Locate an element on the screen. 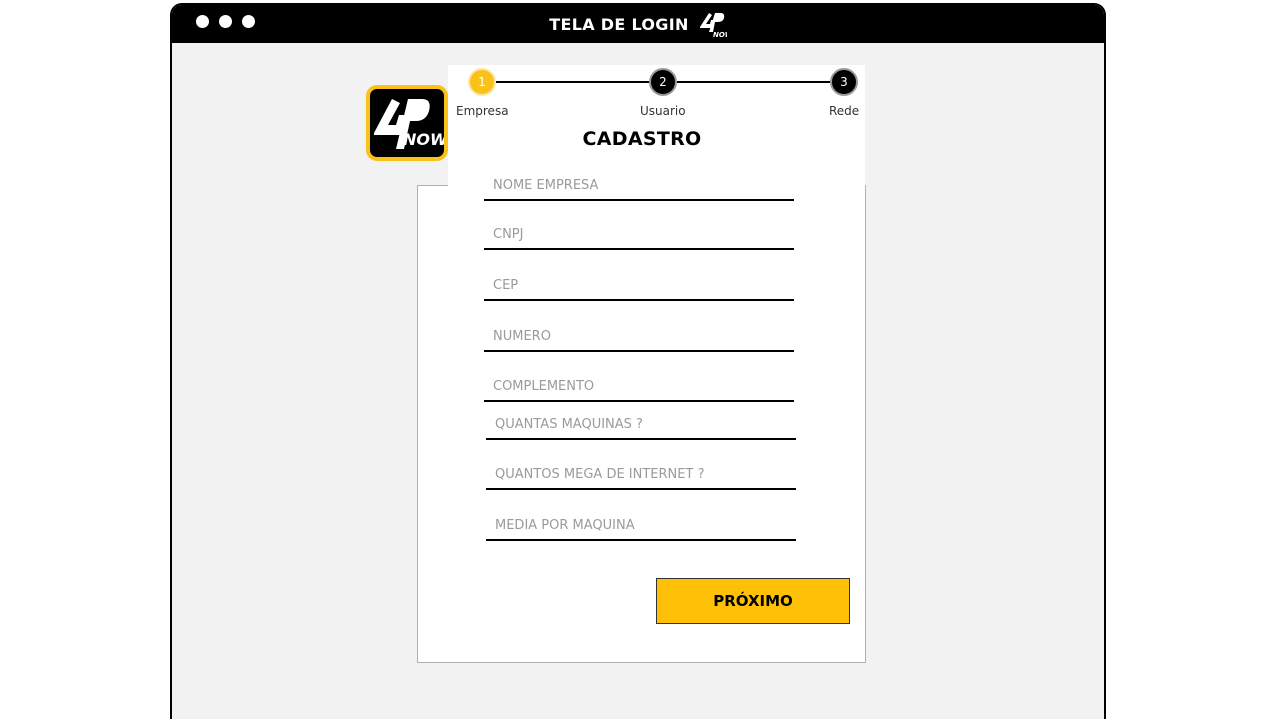 The image size is (1280, 720). cnpj-input is located at coordinates (639, 234).